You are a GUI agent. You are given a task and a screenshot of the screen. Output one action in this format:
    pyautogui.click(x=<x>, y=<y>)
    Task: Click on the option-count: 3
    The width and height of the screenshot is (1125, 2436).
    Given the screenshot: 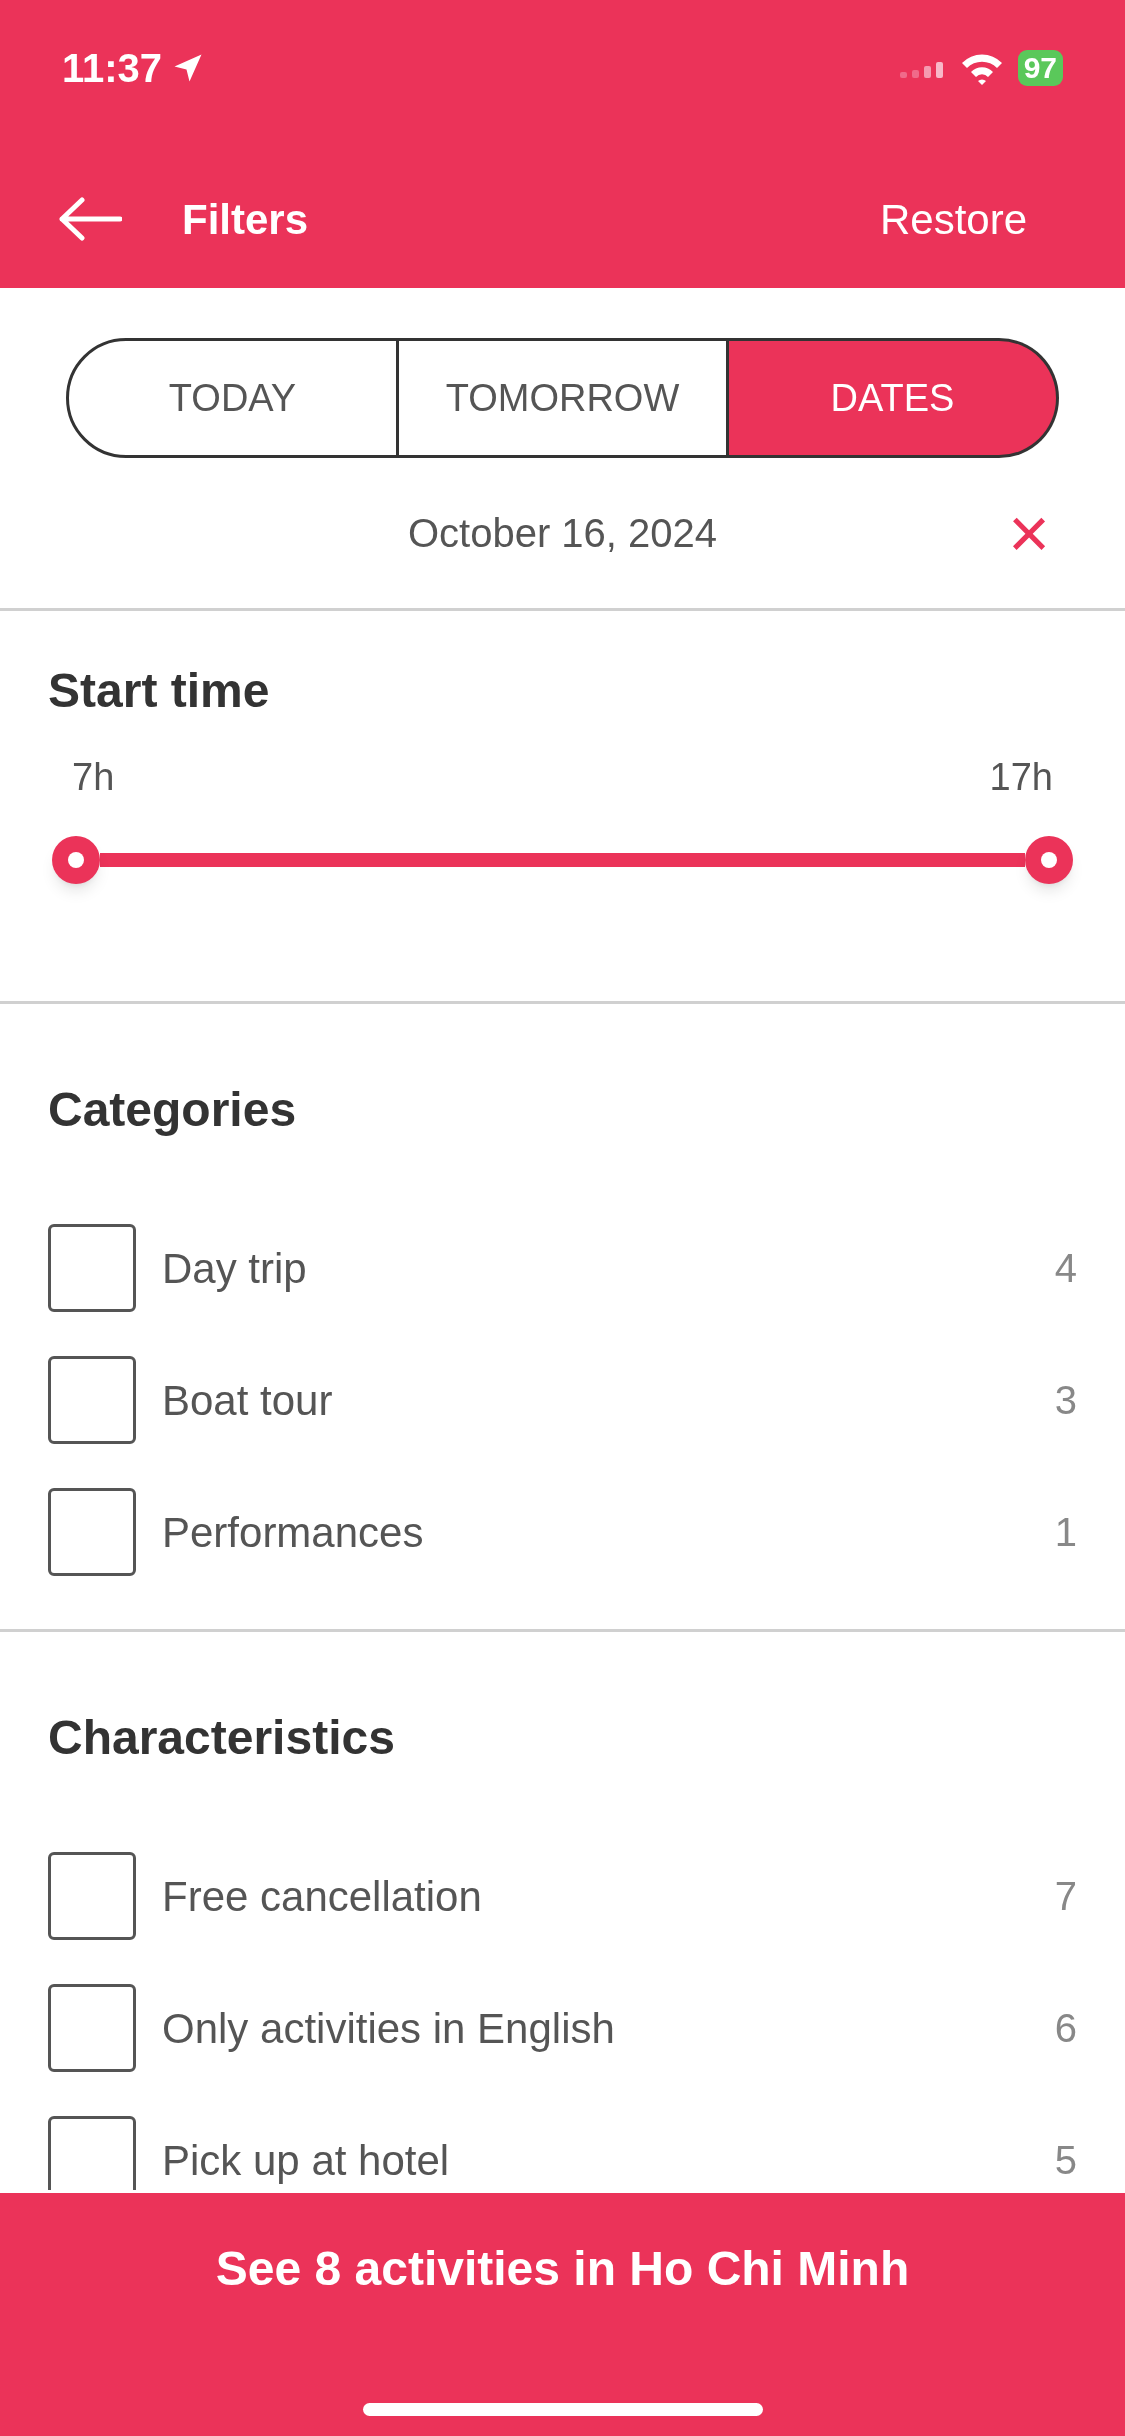 What is the action you would take?
    pyautogui.click(x=1065, y=1400)
    